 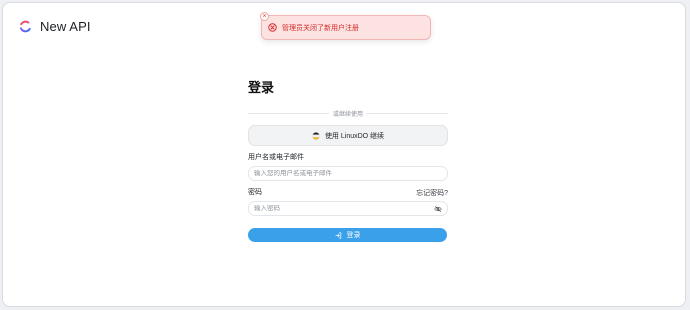 I want to click on error-toast: × 管理员关闭了新用户注册, so click(x=345, y=26).